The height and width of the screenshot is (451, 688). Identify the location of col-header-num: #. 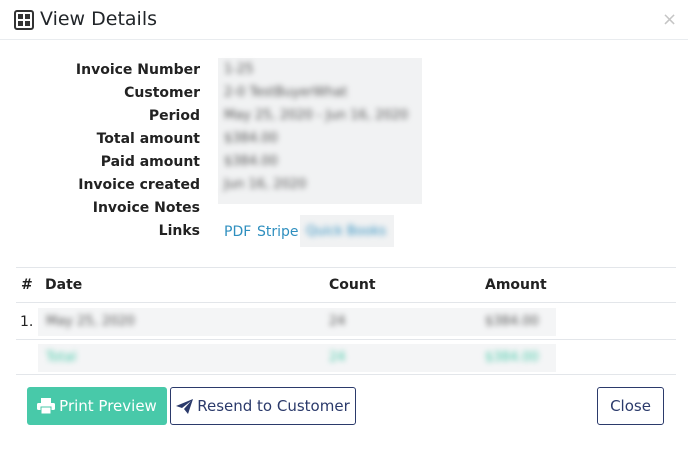
(27, 285).